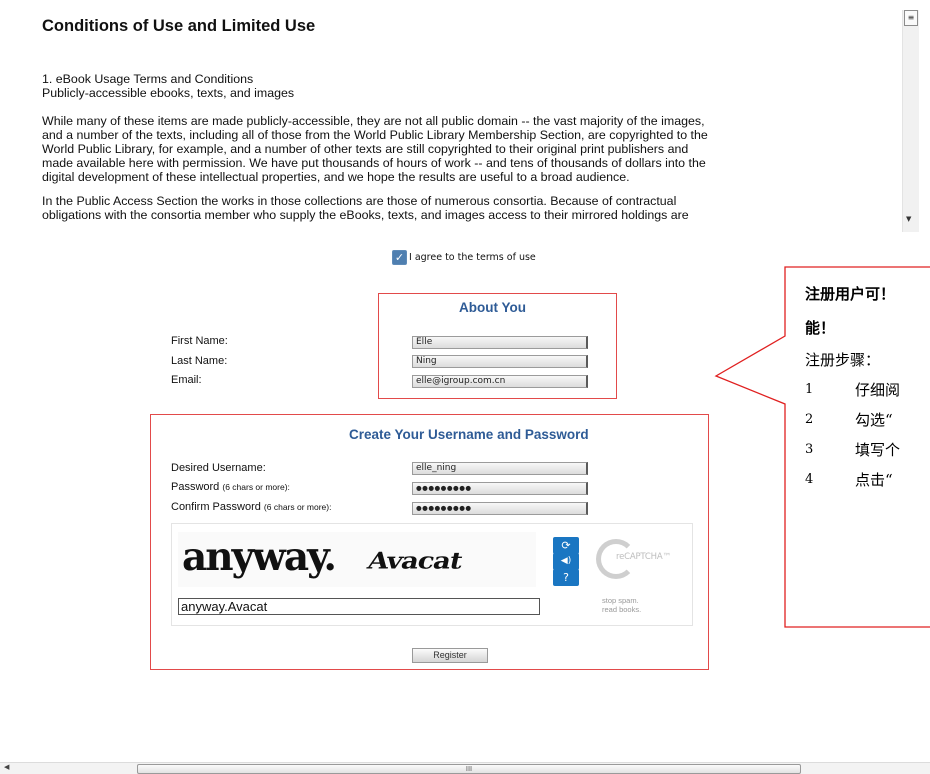 This screenshot has width=930, height=774. I want to click on step-number: 3, so click(809, 449).